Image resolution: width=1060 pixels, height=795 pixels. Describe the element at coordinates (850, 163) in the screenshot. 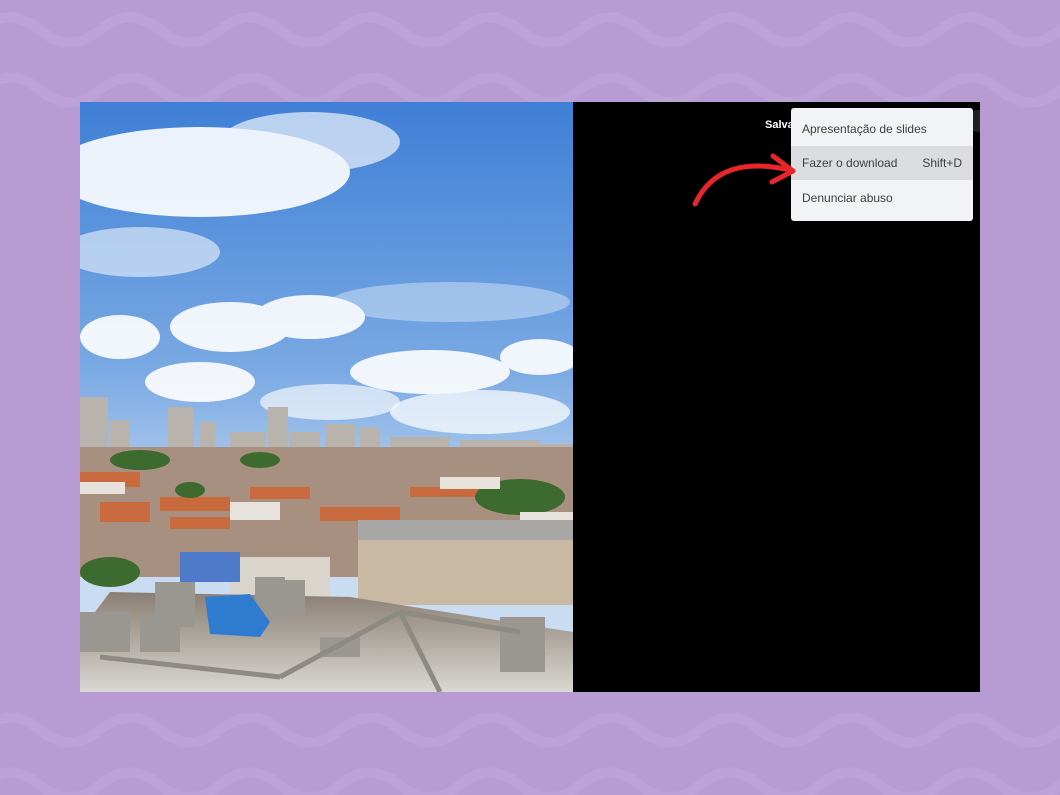

I see `menu-item-label: Fazer o download` at that location.